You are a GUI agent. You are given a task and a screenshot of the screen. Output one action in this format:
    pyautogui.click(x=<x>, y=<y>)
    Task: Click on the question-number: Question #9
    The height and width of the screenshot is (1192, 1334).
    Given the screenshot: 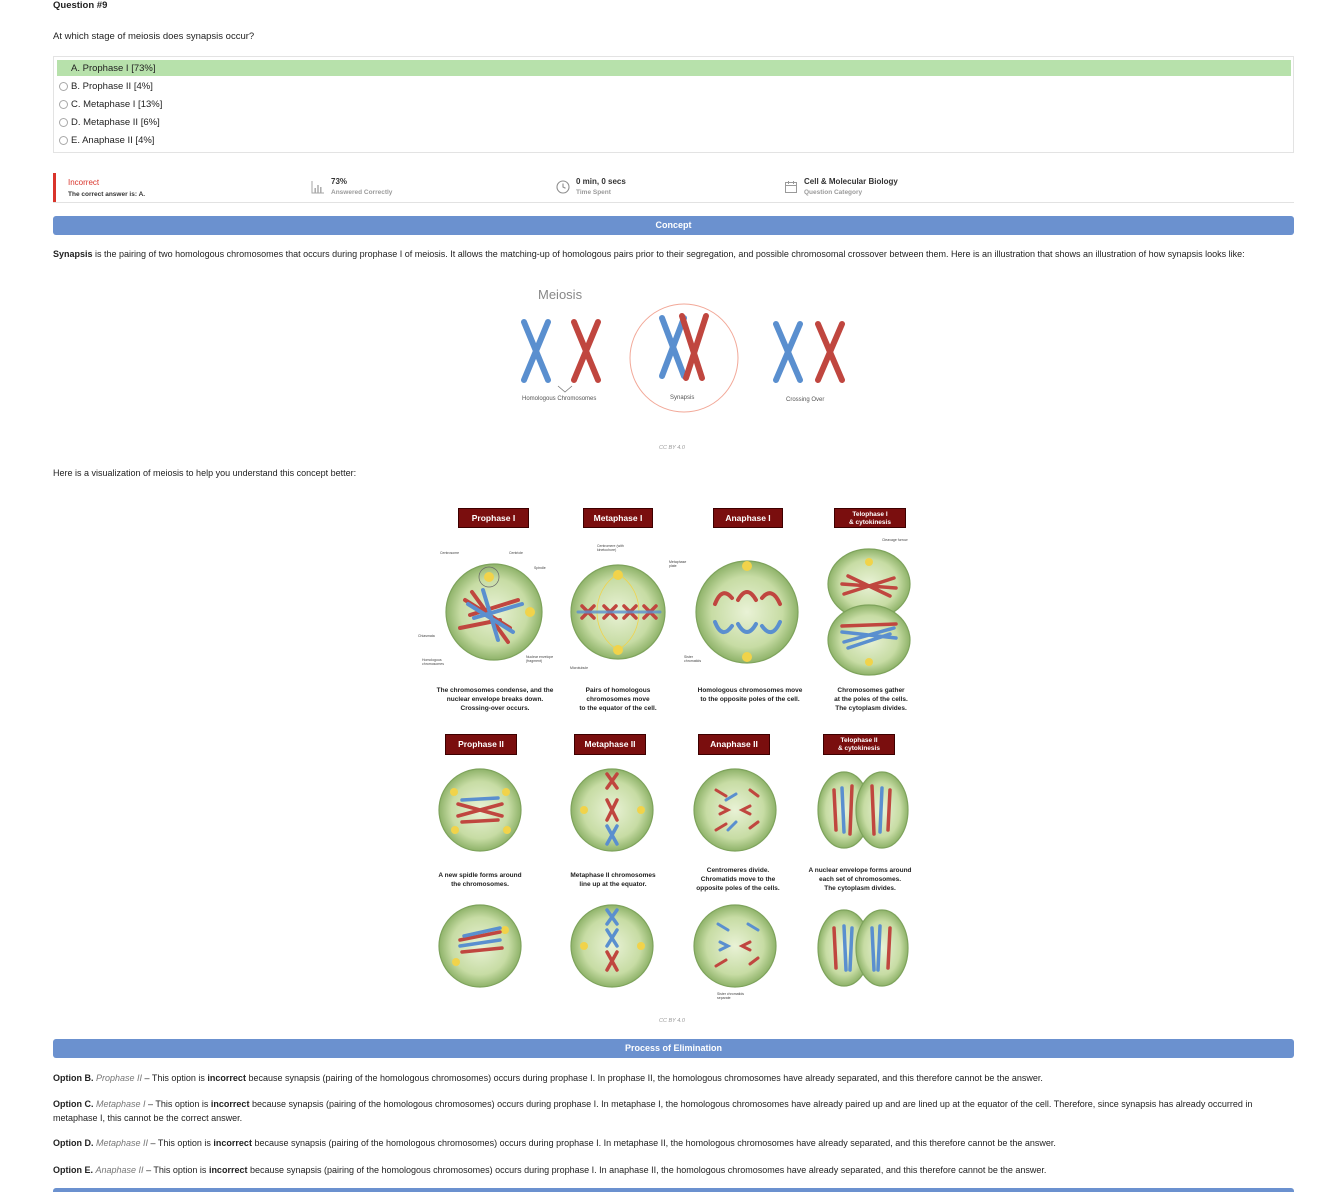 What is the action you would take?
    pyautogui.click(x=80, y=5)
    